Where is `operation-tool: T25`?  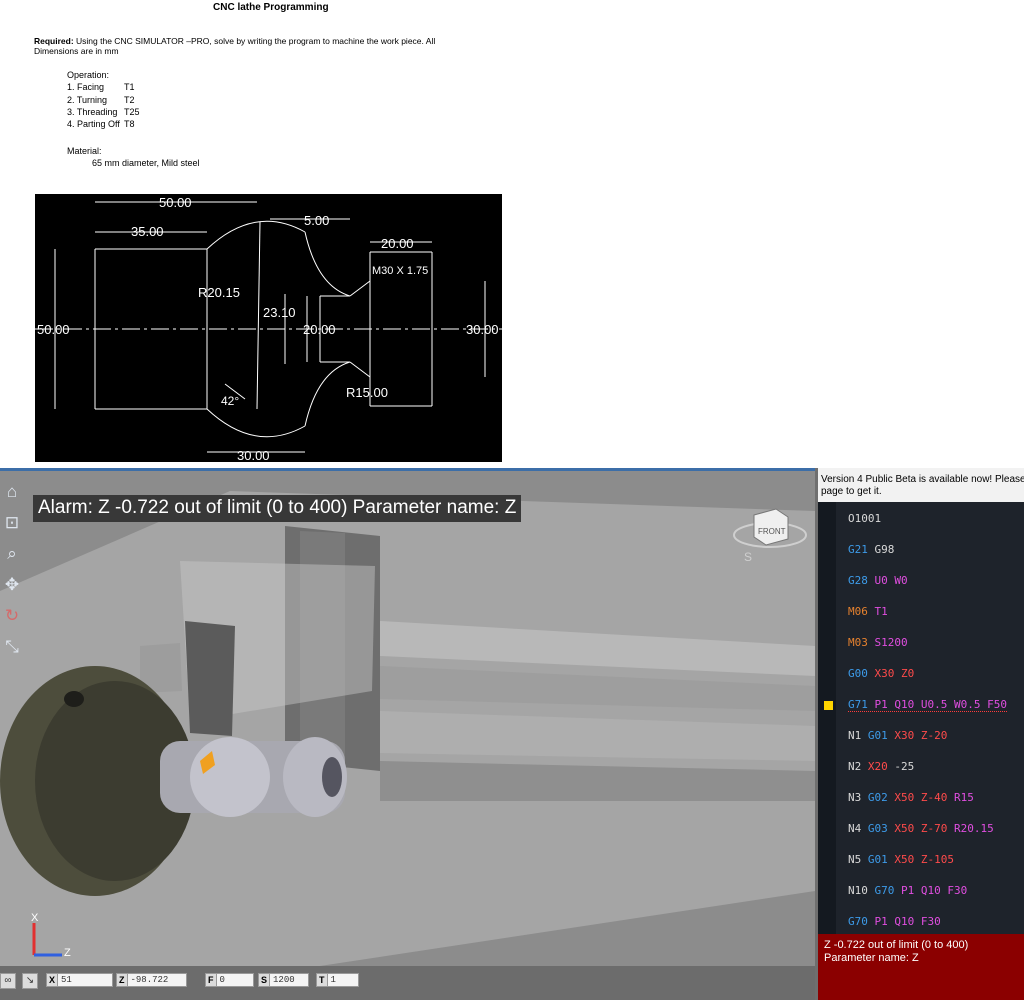
operation-tool: T25 is located at coordinates (132, 111).